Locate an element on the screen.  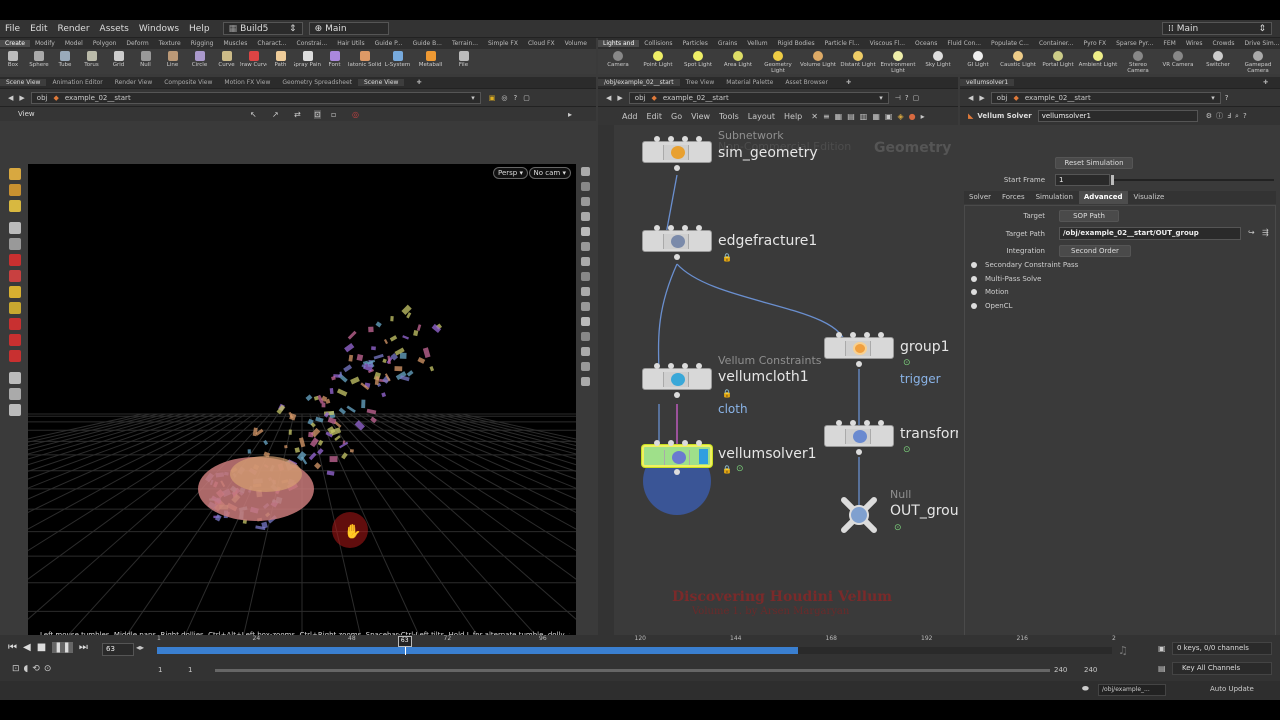
display-flag is located at coordinates (703, 456).